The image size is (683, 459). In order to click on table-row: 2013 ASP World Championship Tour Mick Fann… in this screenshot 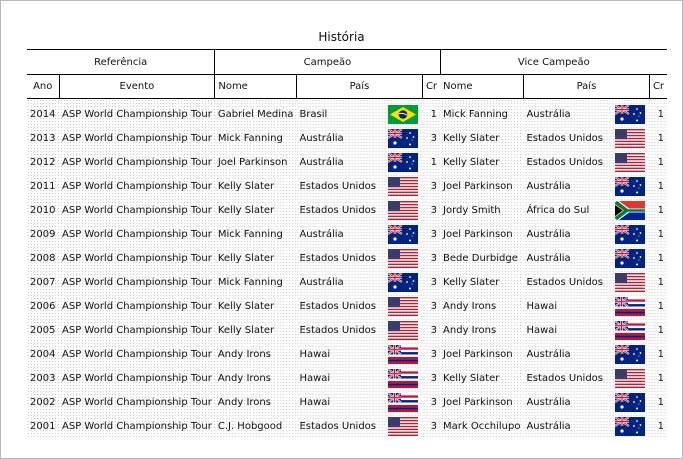, I will do `click(347, 138)`.